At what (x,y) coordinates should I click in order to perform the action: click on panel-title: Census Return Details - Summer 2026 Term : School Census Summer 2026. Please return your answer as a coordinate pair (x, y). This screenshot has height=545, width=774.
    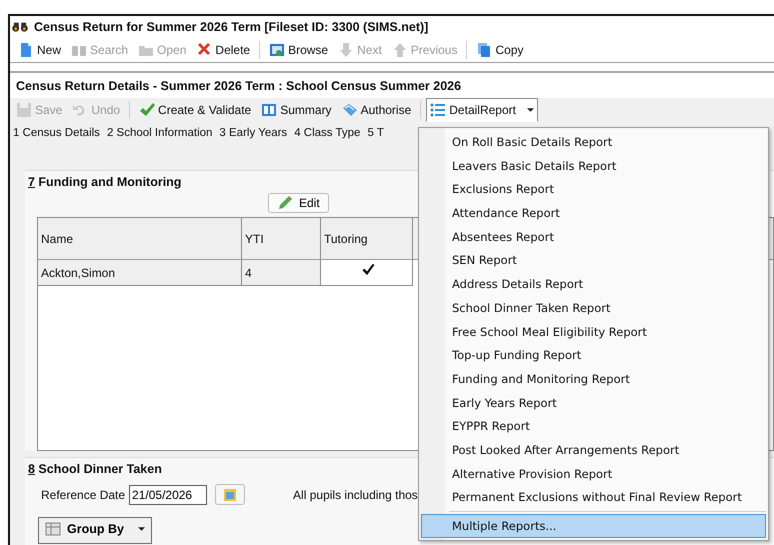
    Looking at the image, I should click on (238, 86).